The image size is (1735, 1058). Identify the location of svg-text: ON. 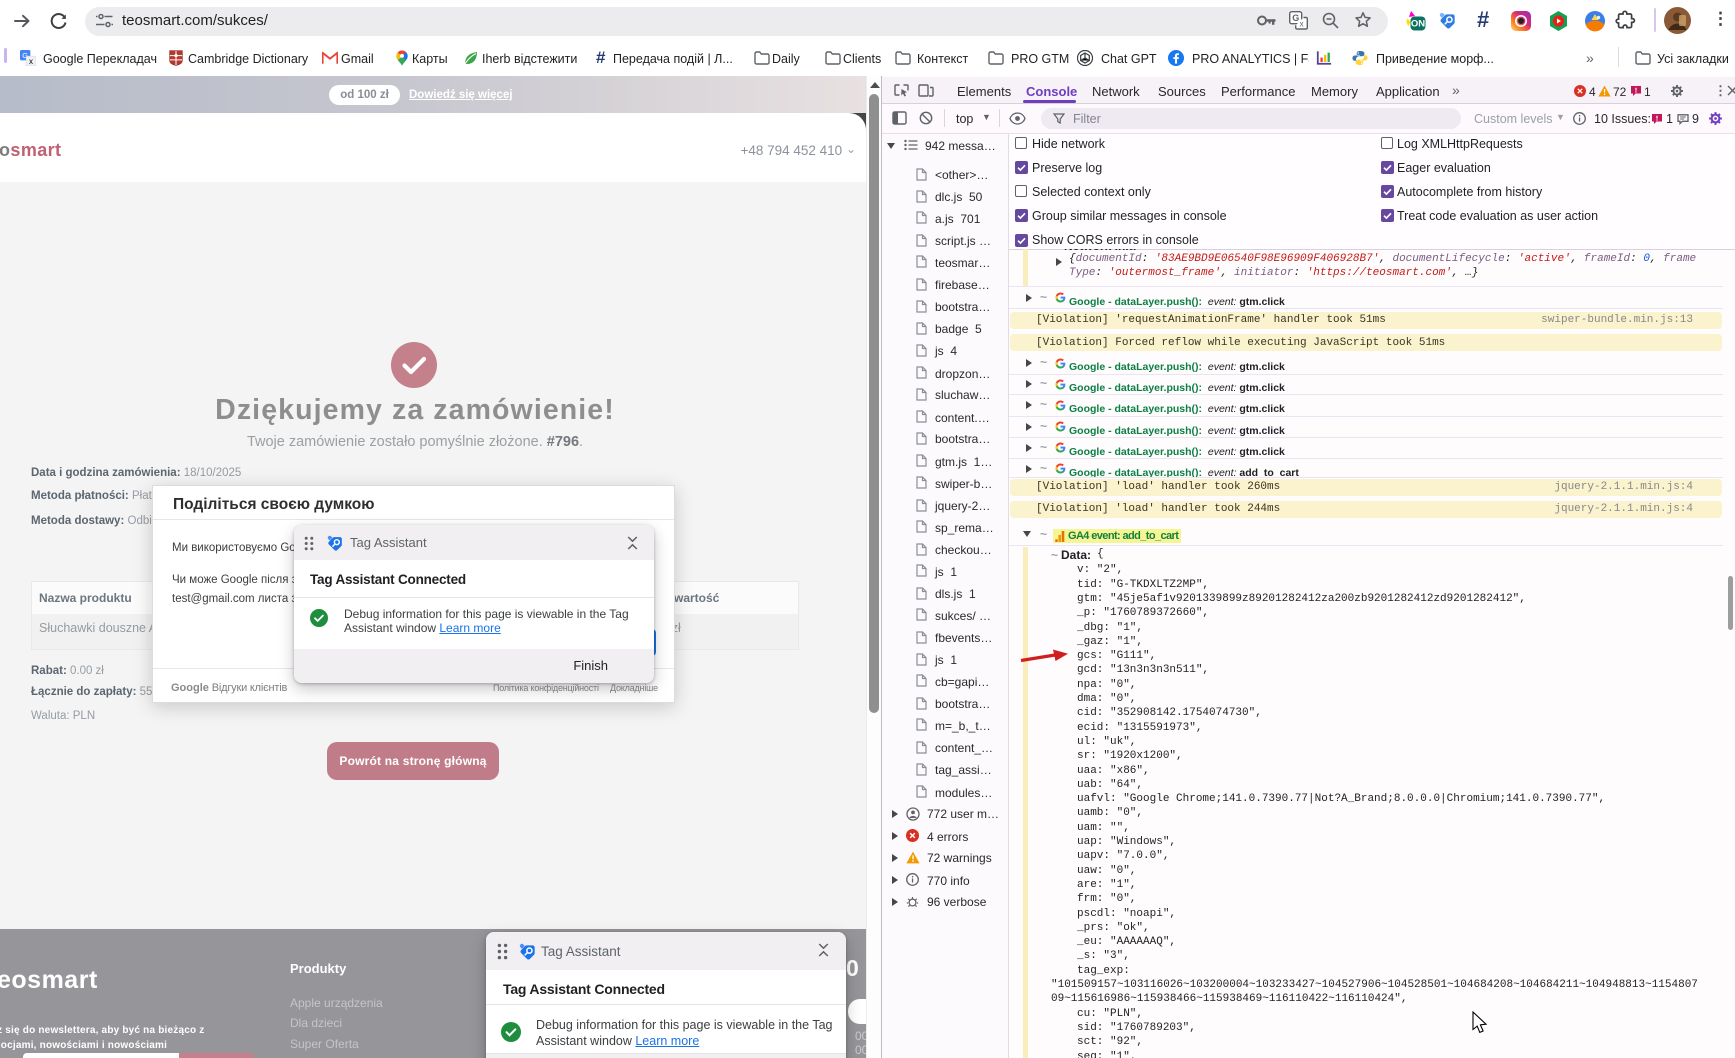
(1418, 24).